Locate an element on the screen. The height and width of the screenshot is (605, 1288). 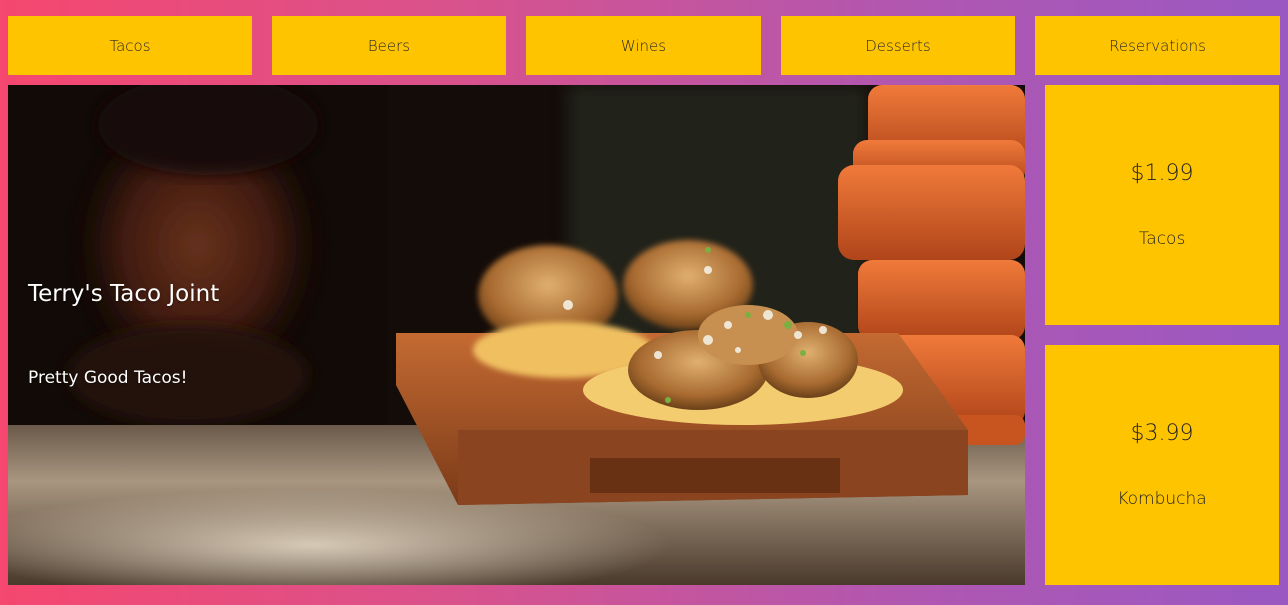
price-card-tacos: $1.99 Tacos is located at coordinates (1162, 205).